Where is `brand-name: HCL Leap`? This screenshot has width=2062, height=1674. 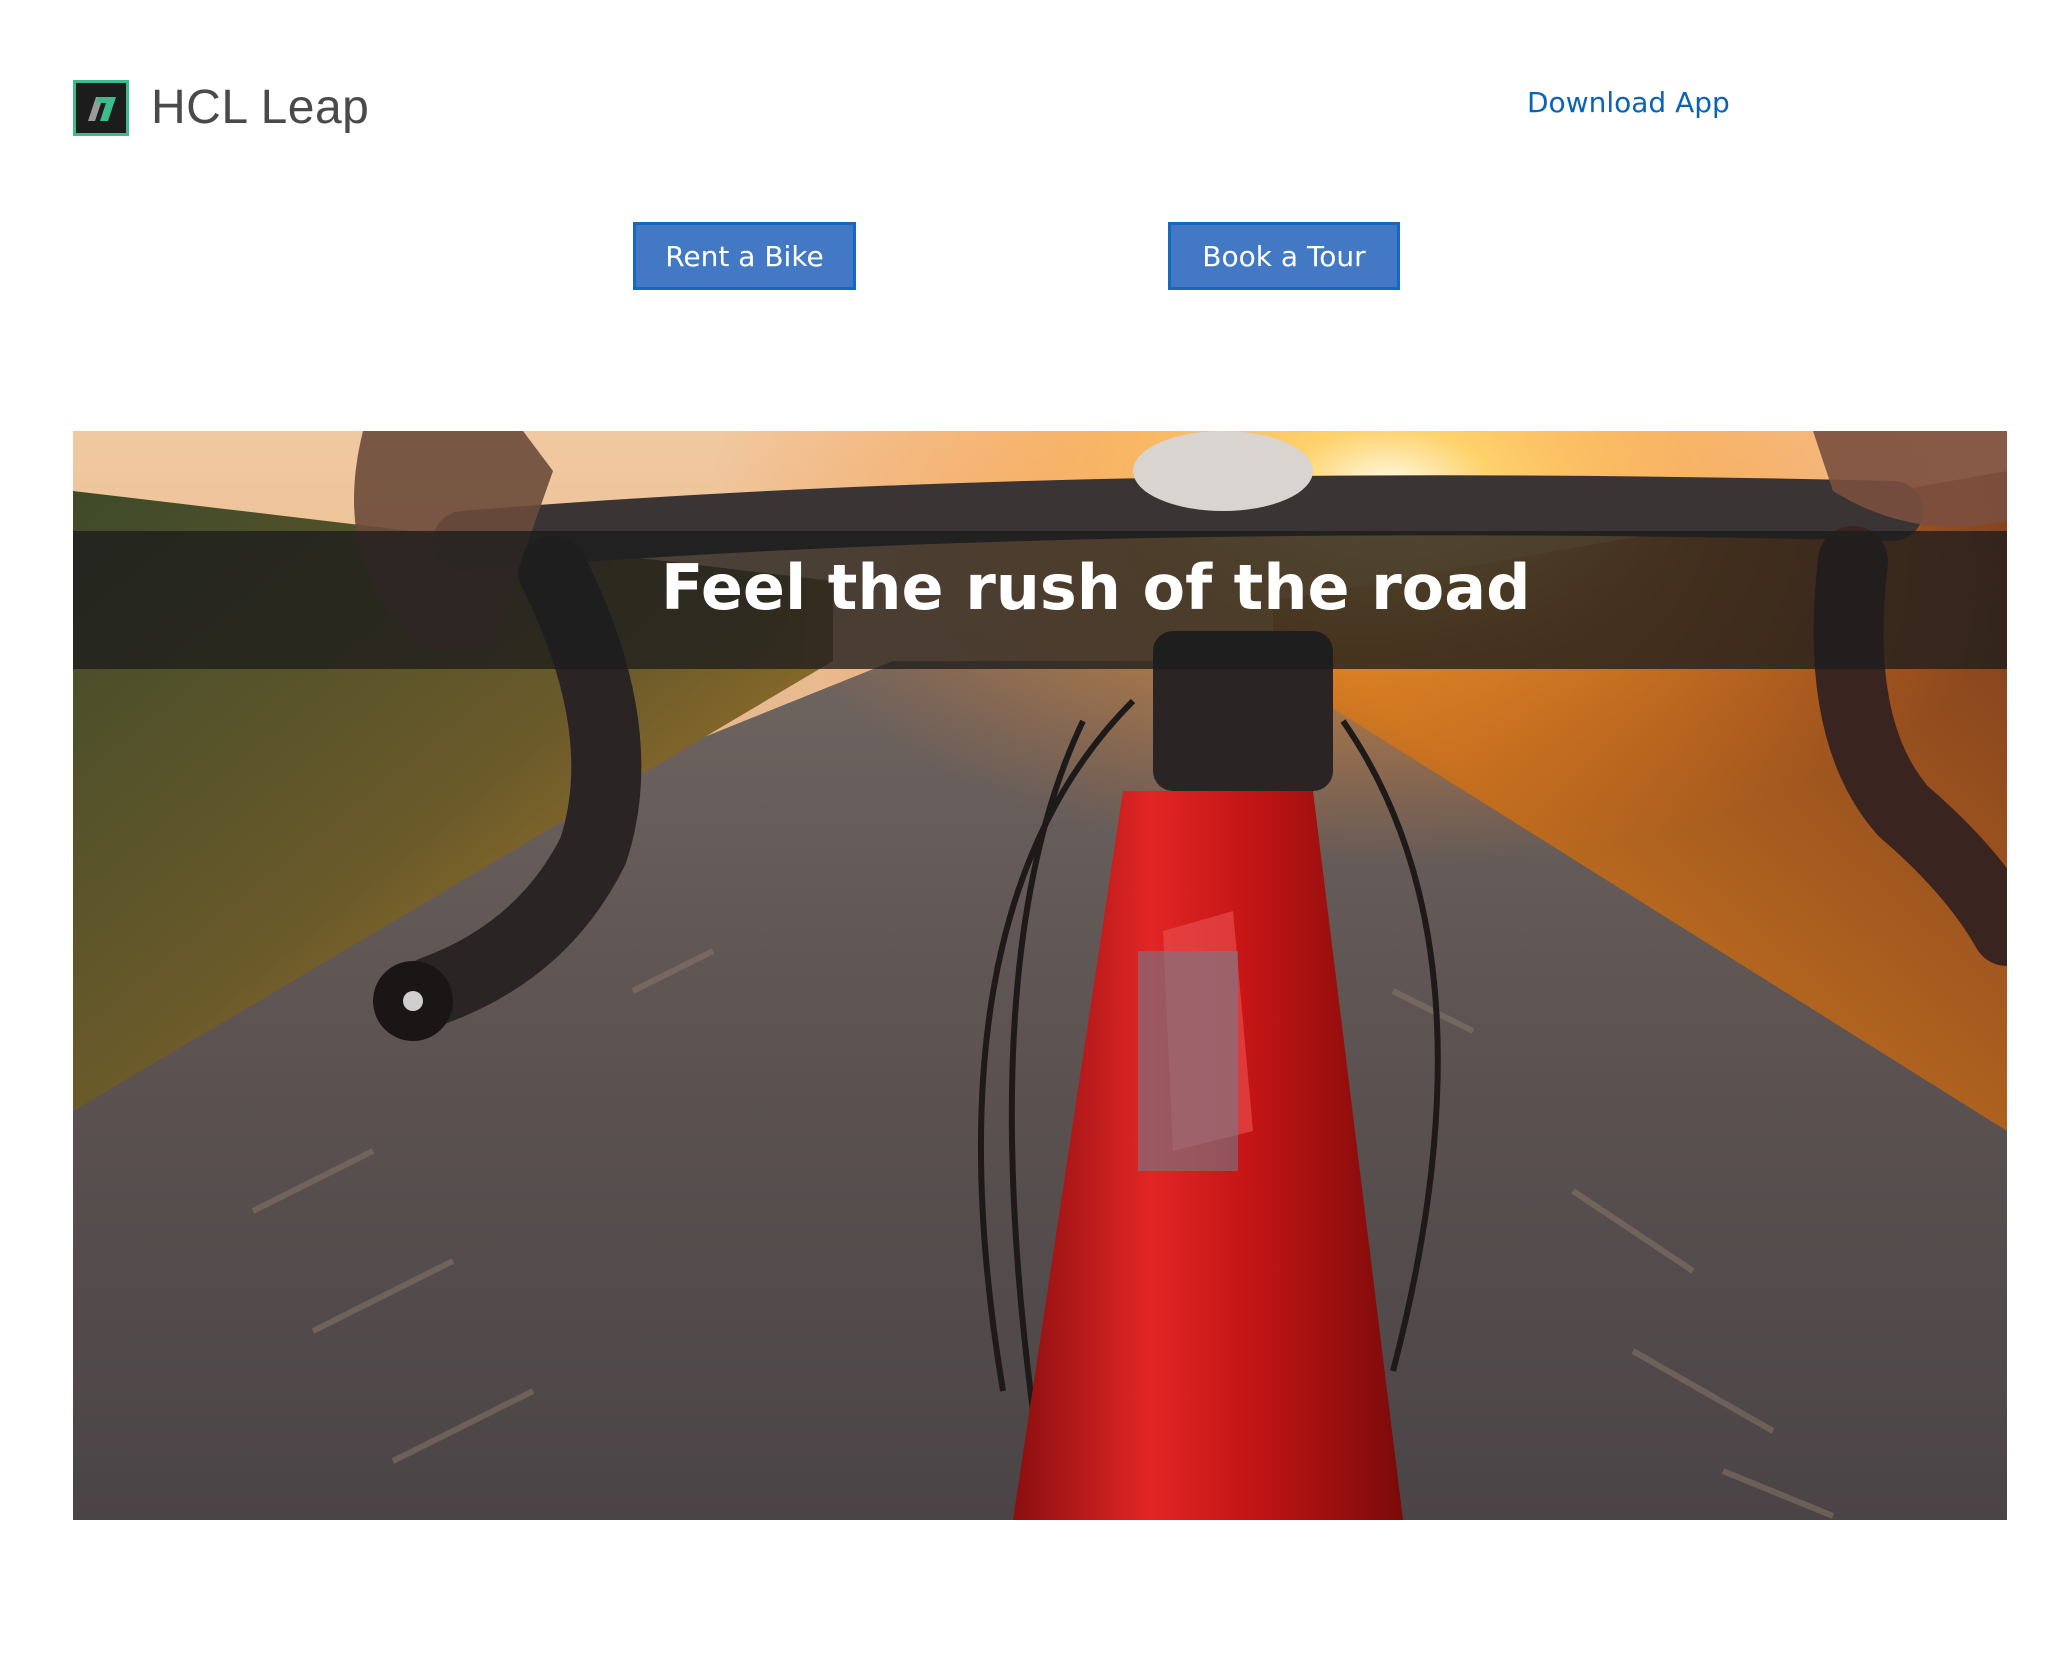
brand-name: HCL Leap is located at coordinates (260, 107).